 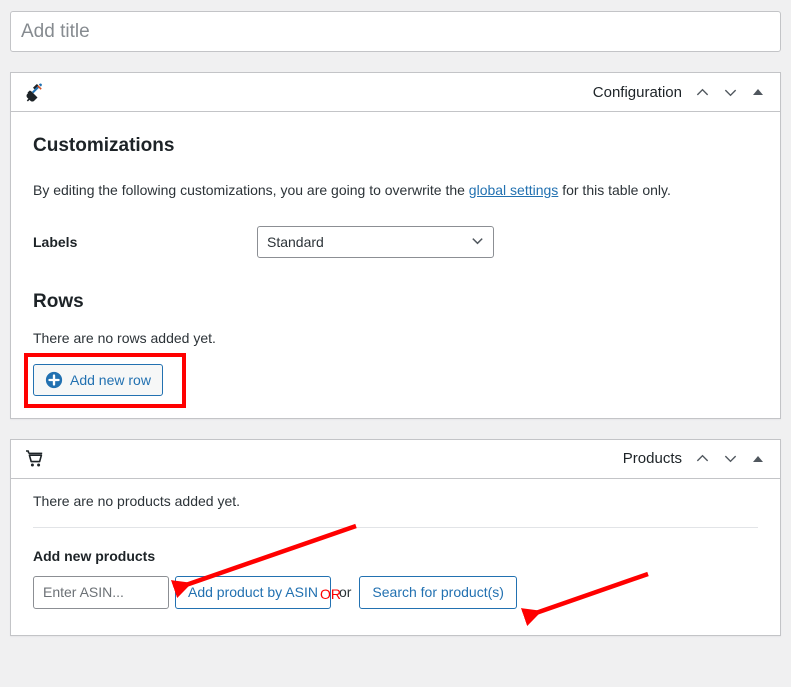 I want to click on labels-field-label: Labels, so click(x=55, y=241).